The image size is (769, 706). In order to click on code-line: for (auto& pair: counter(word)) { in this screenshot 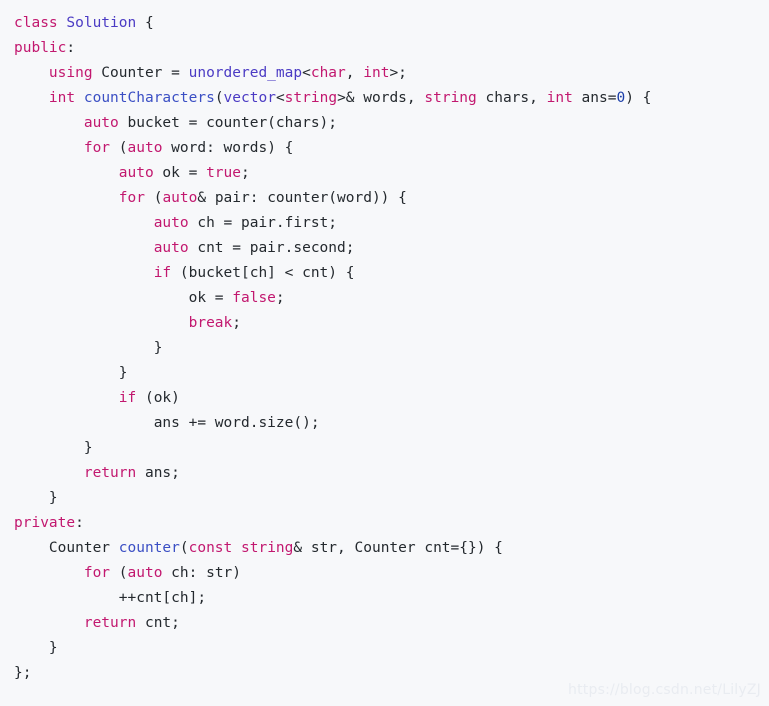, I will do `click(384, 198)`.